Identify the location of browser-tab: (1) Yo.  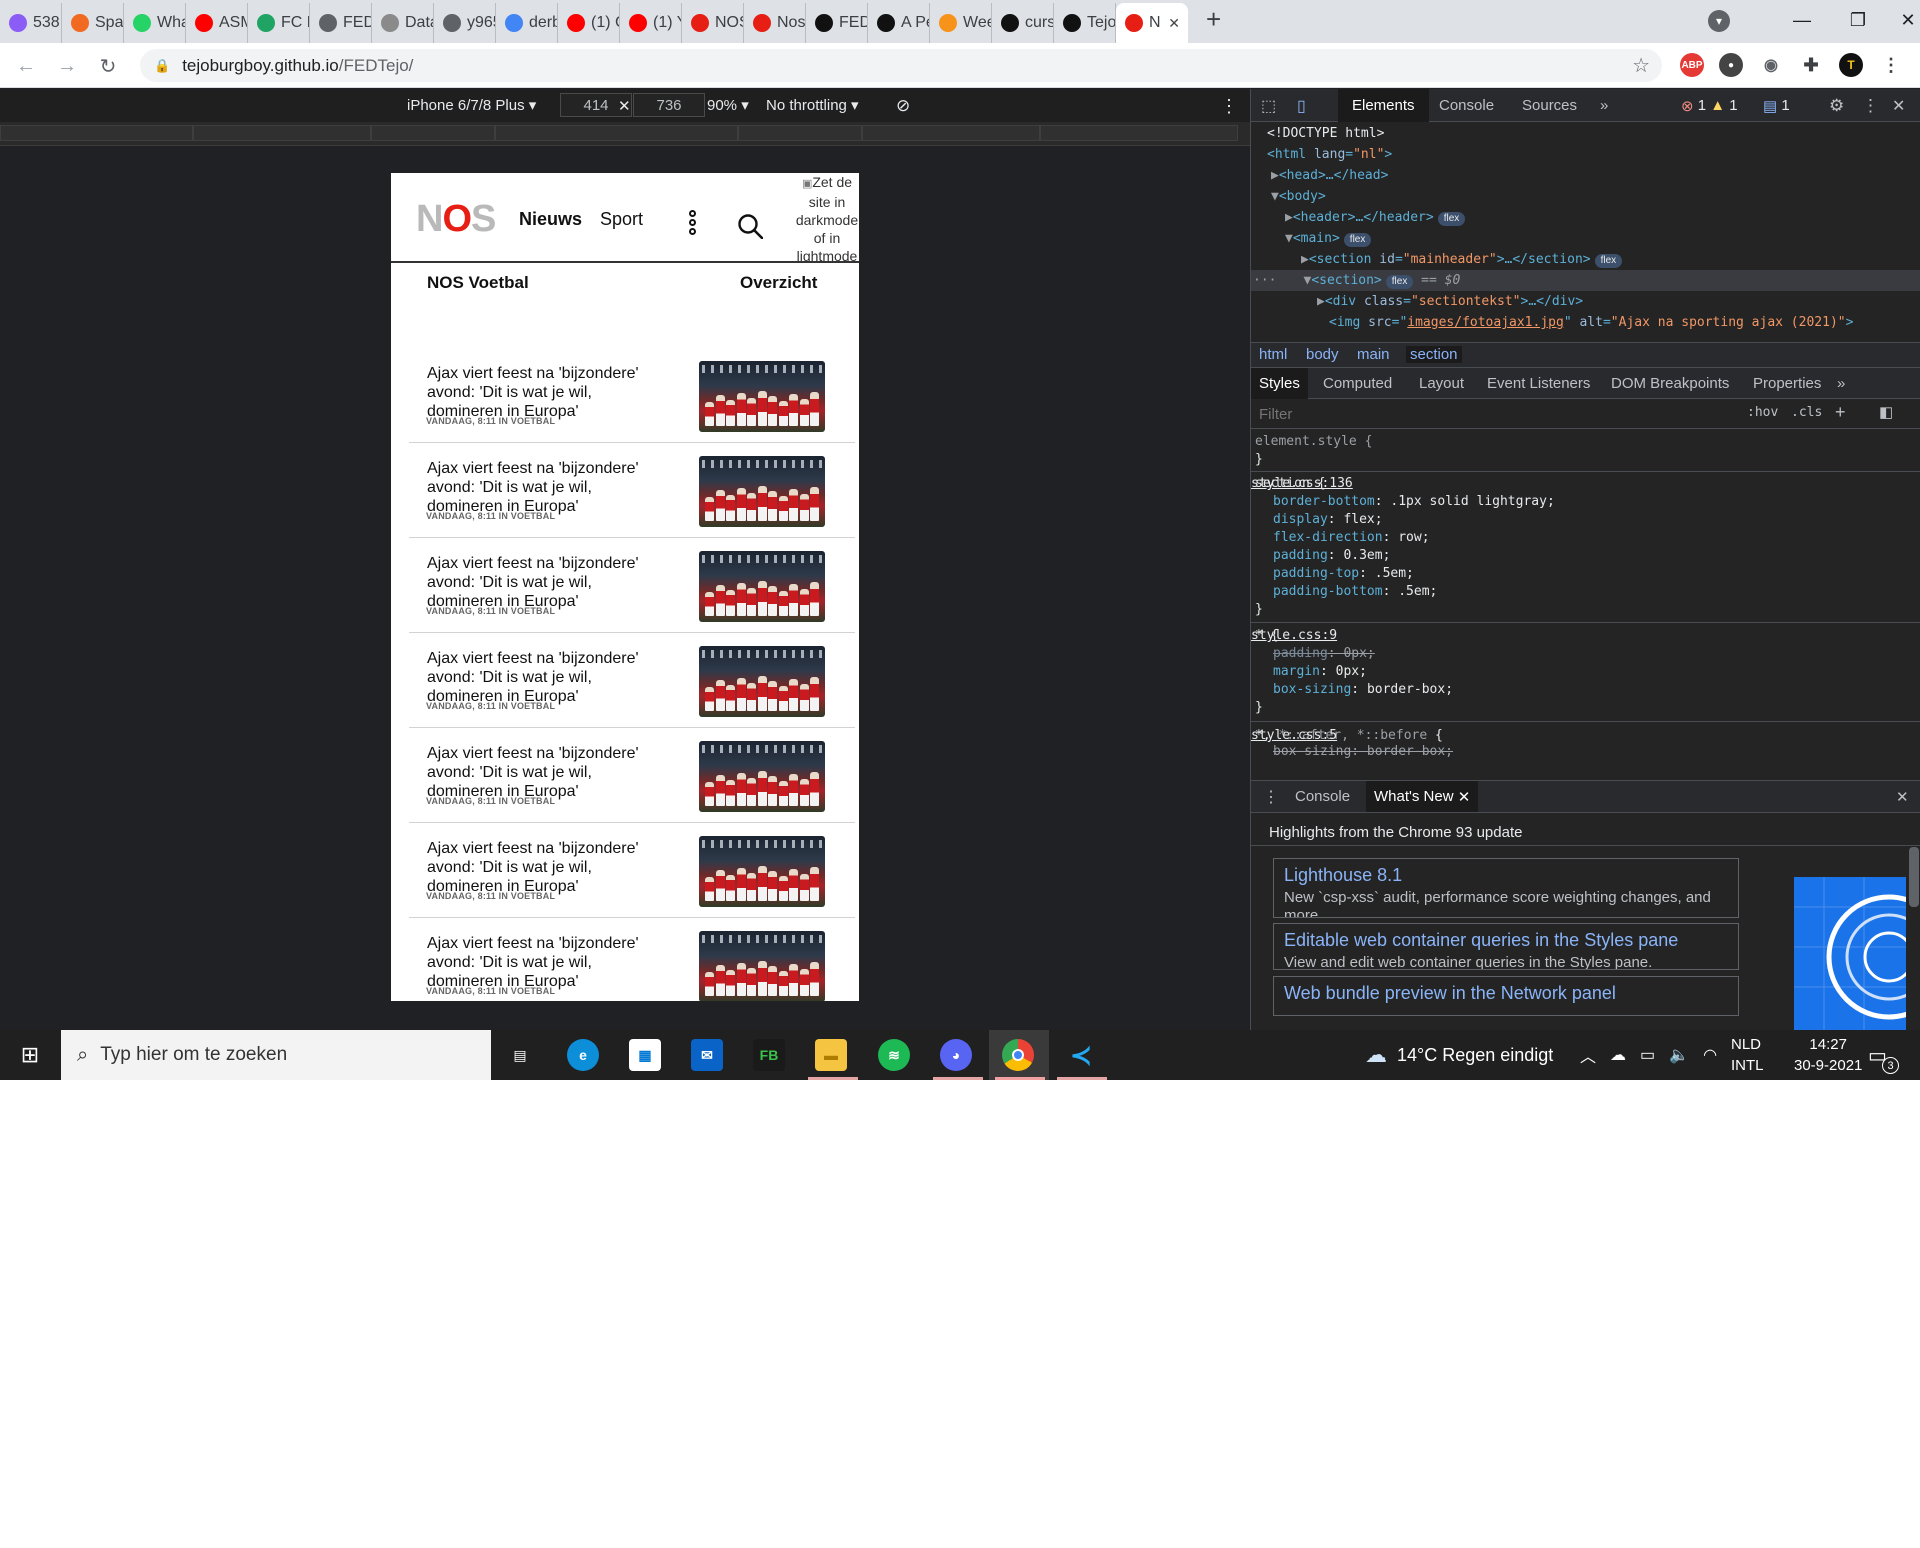
(651, 23).